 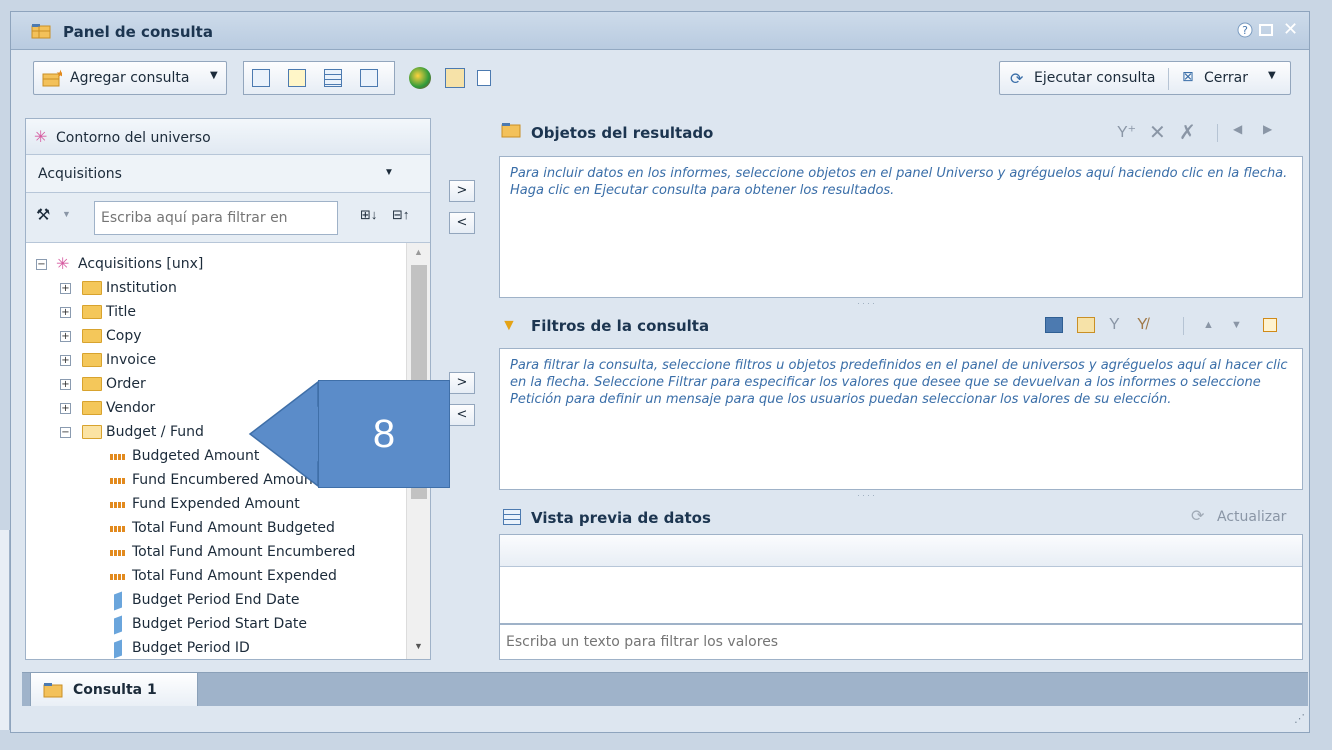 I want to click on resize-grip-icon: ⋰, so click(x=1299, y=718).